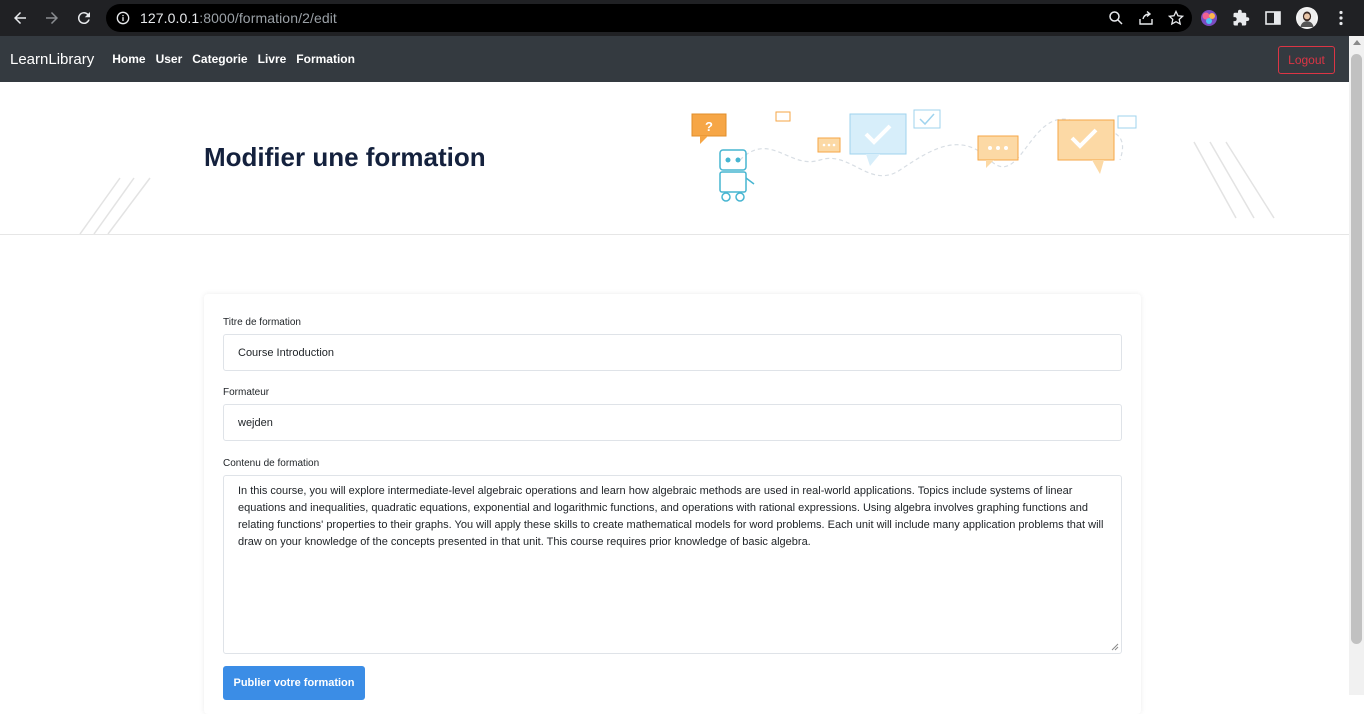 This screenshot has width=1364, height=714. What do you see at coordinates (672, 352) in the screenshot?
I see `title-input: Course Introduction` at bounding box center [672, 352].